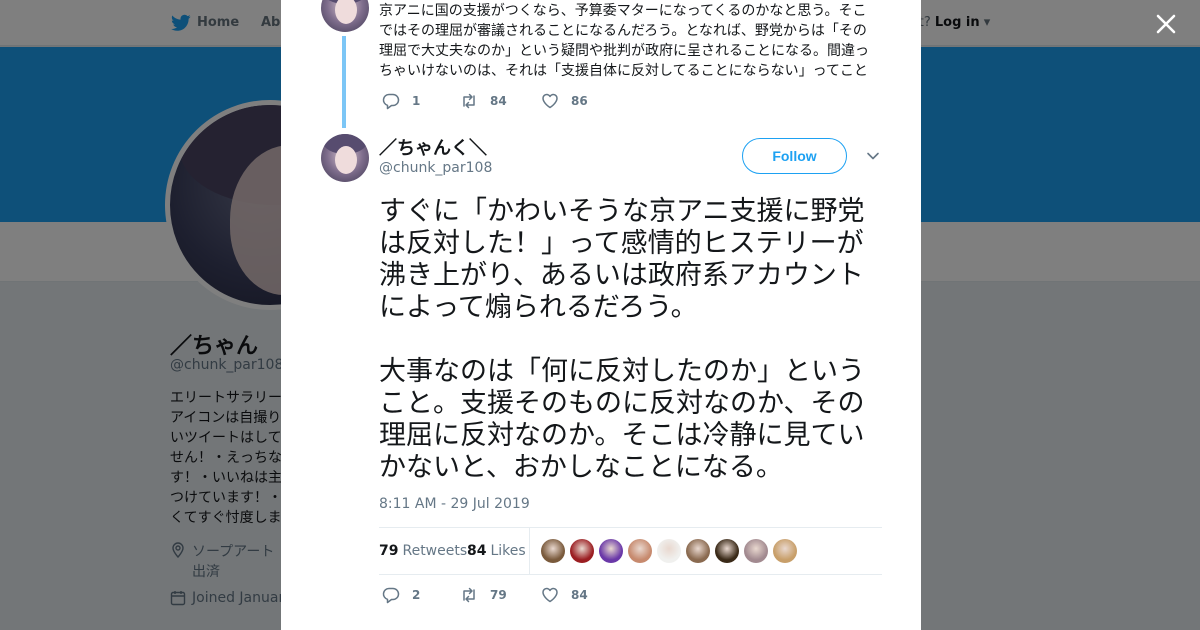 Image resolution: width=1200 pixels, height=630 pixels. Describe the element at coordinates (873, 156) in the screenshot. I see `chevron-down-icon` at that location.